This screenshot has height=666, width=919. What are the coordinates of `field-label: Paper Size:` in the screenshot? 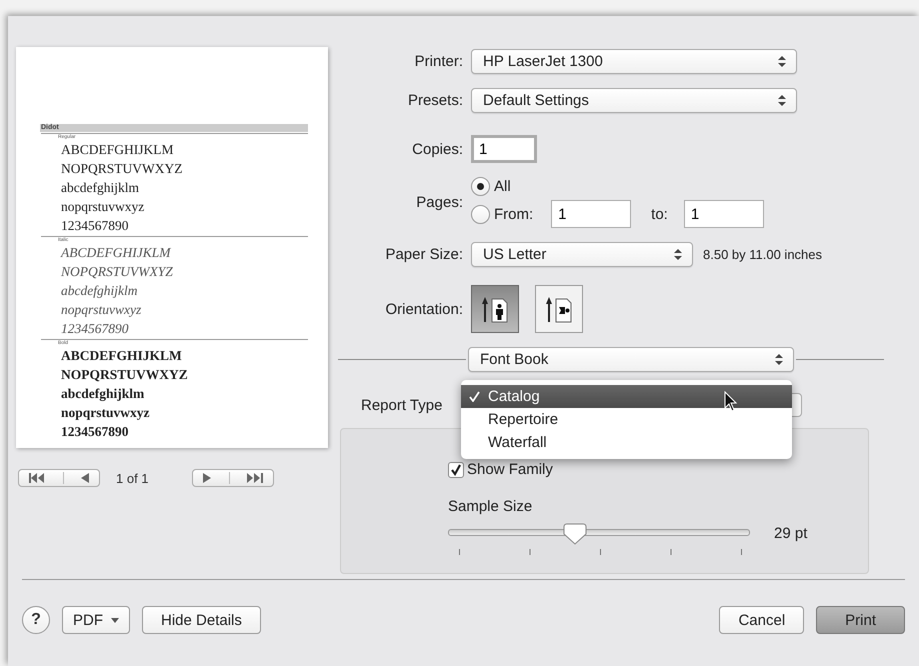 It's located at (423, 254).